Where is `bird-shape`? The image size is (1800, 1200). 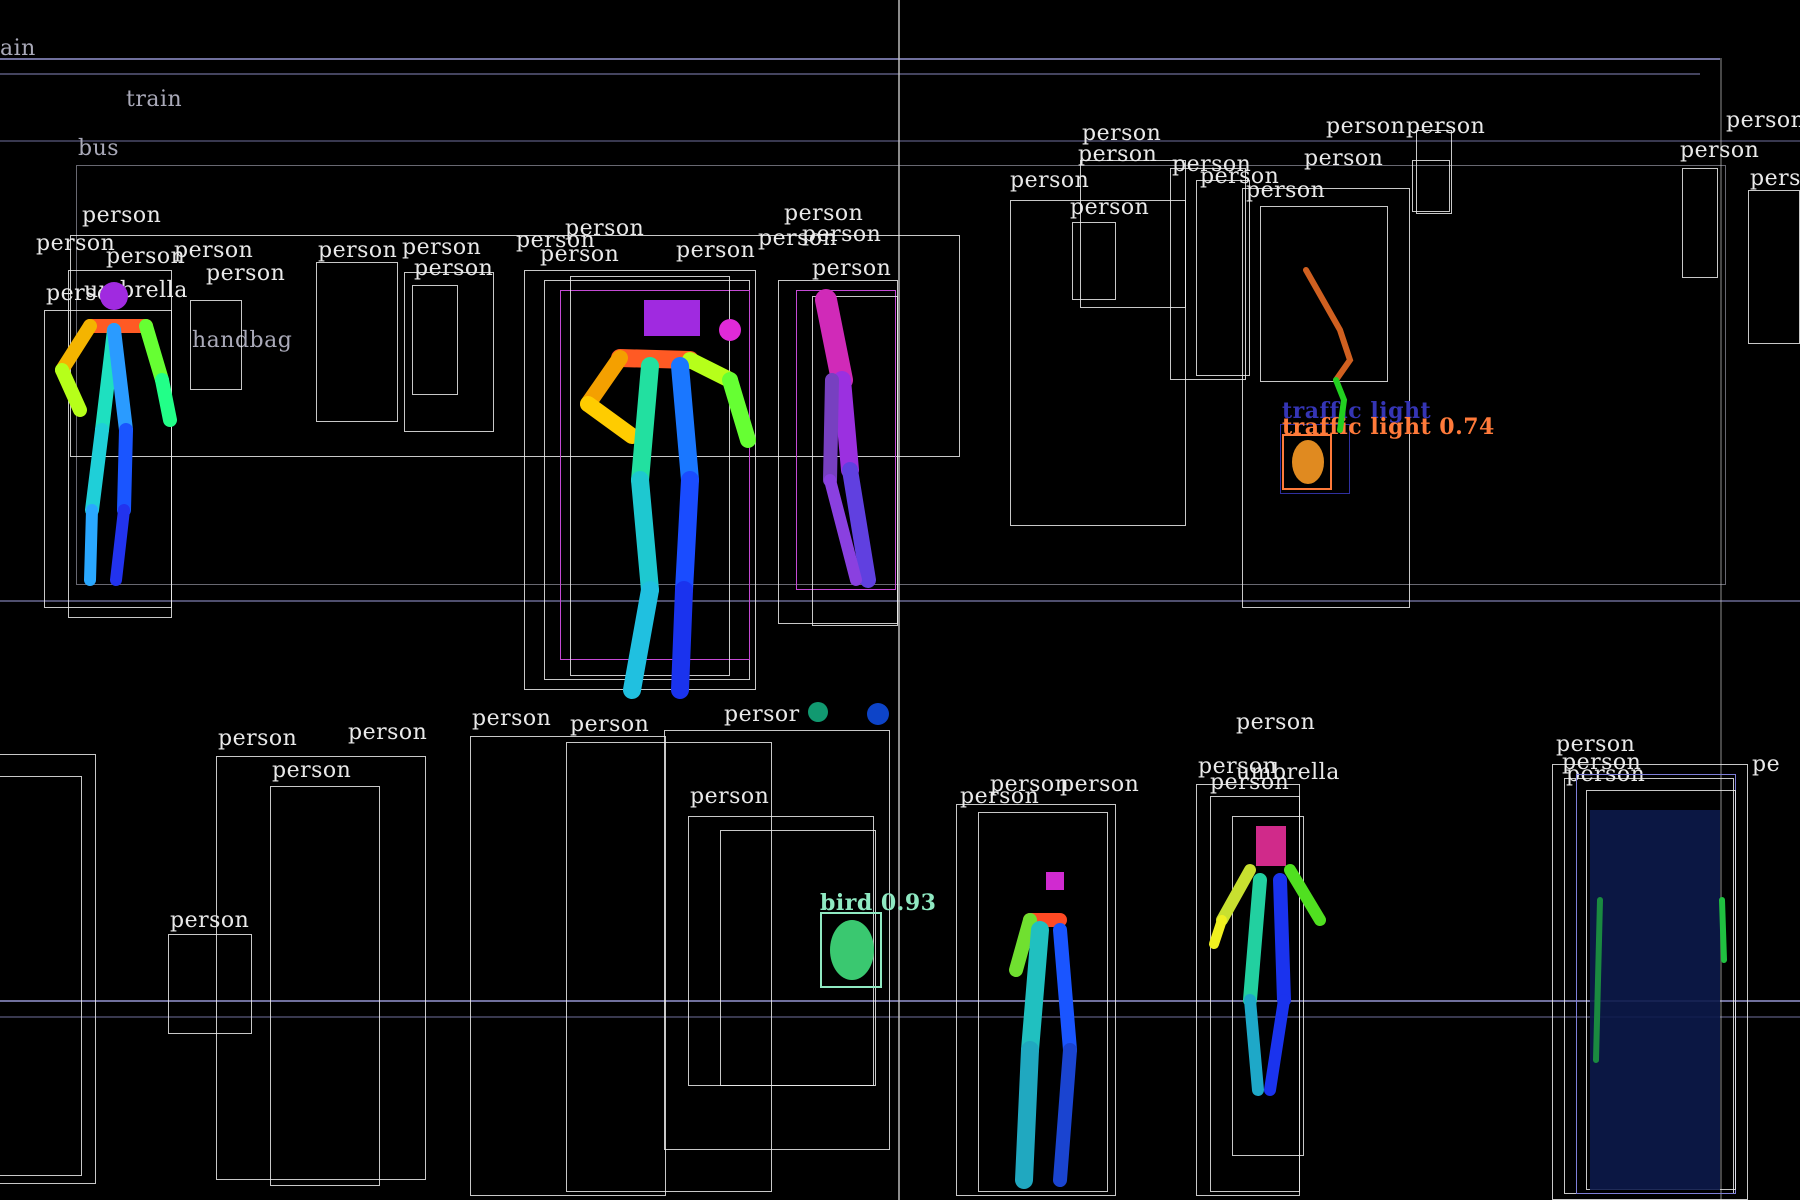 bird-shape is located at coordinates (852, 950).